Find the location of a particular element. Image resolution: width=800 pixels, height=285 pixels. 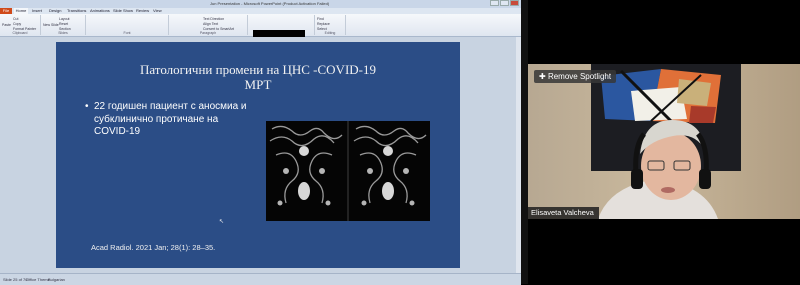

mri-image is located at coordinates (348, 171).